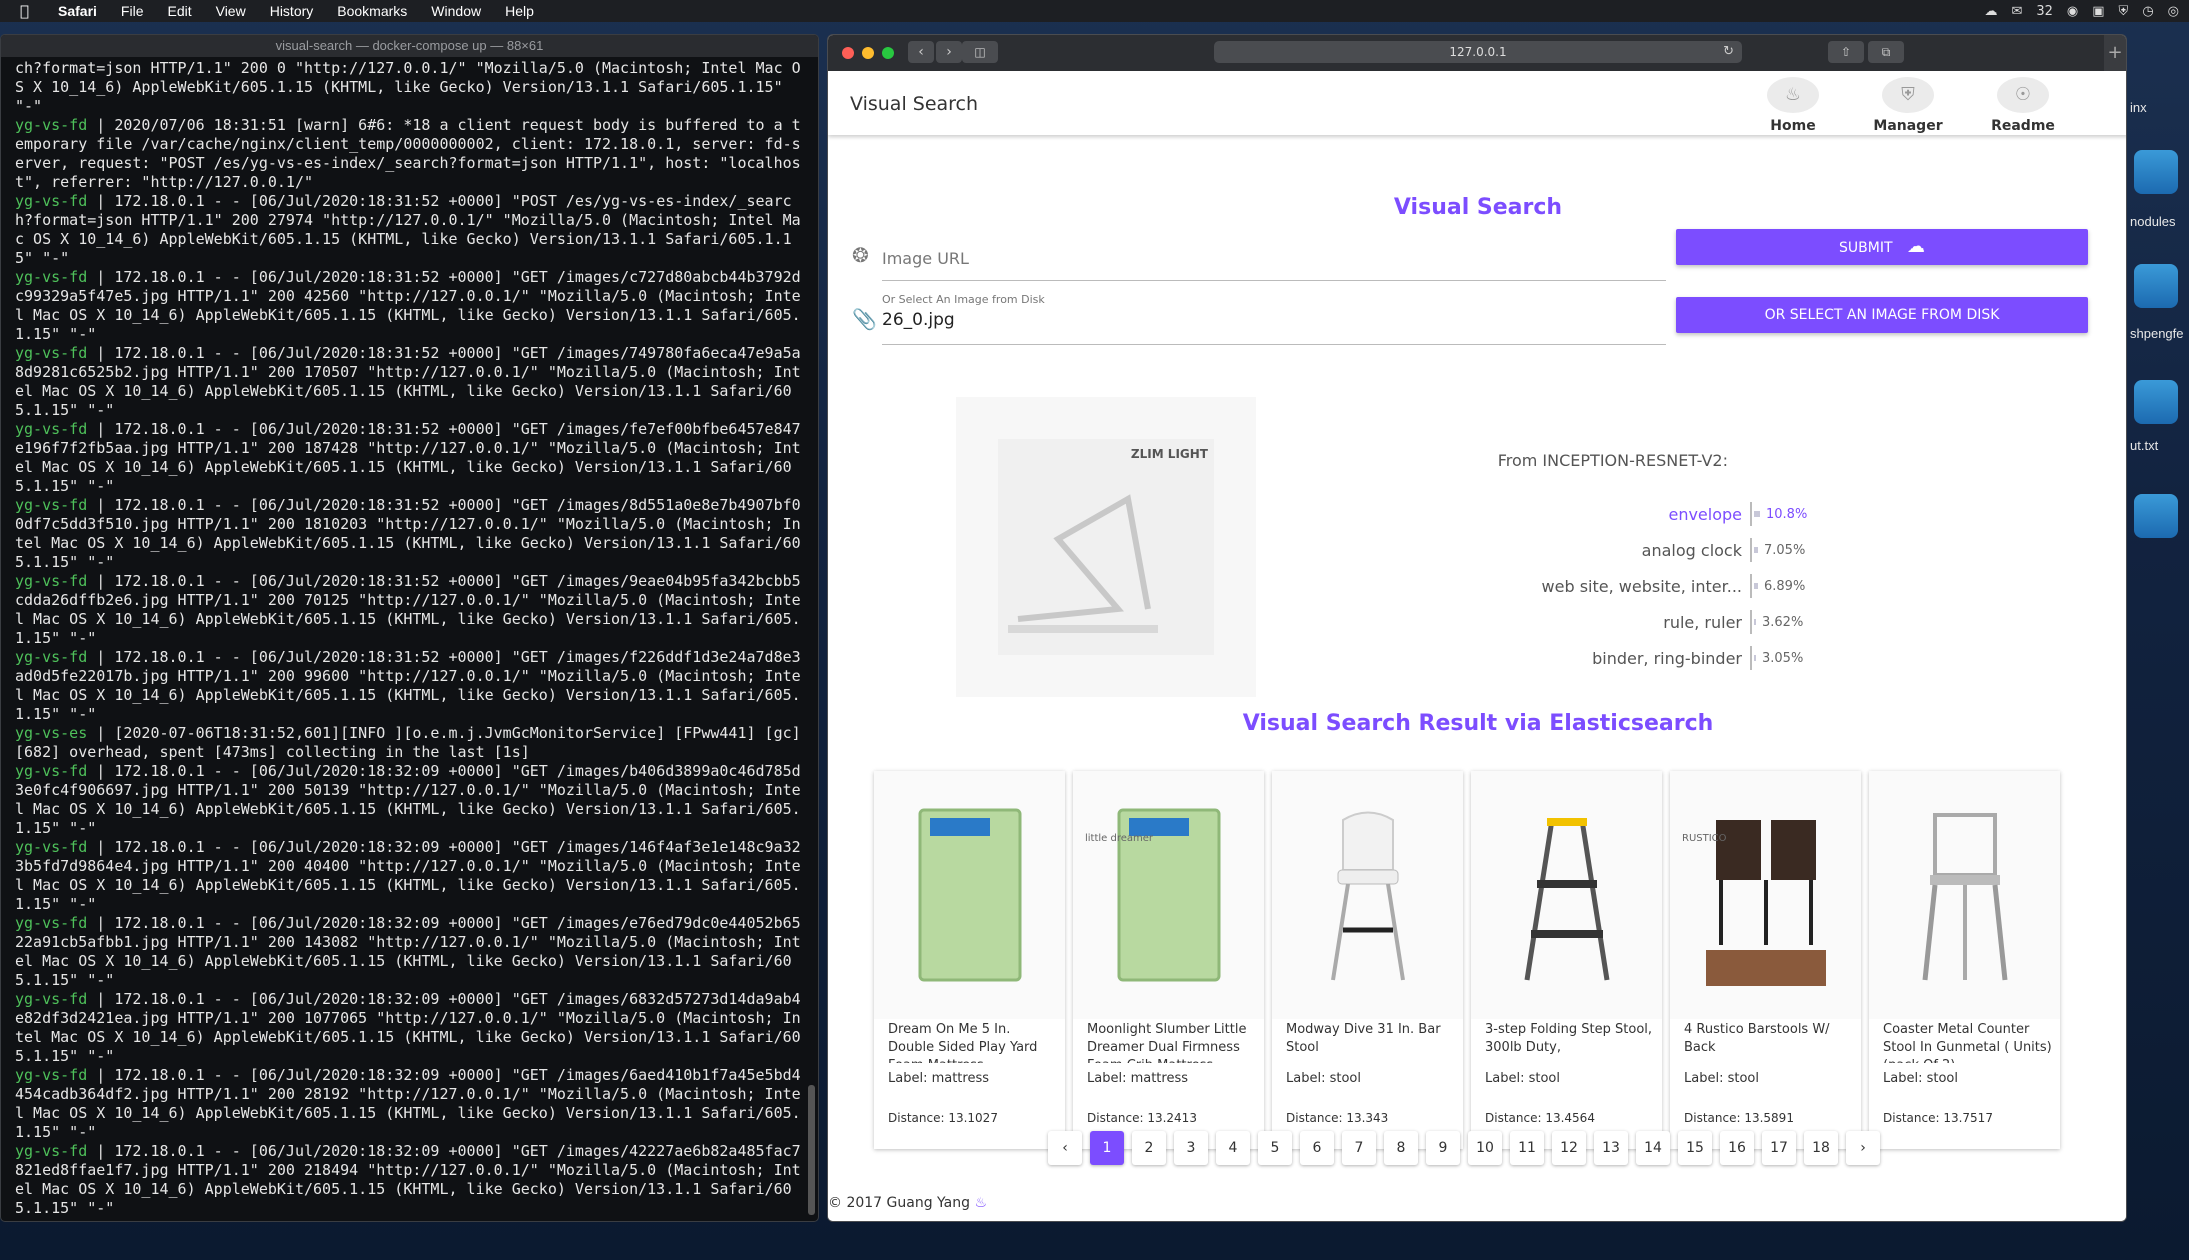  I want to click on display-icon: ▣, so click(2098, 11).